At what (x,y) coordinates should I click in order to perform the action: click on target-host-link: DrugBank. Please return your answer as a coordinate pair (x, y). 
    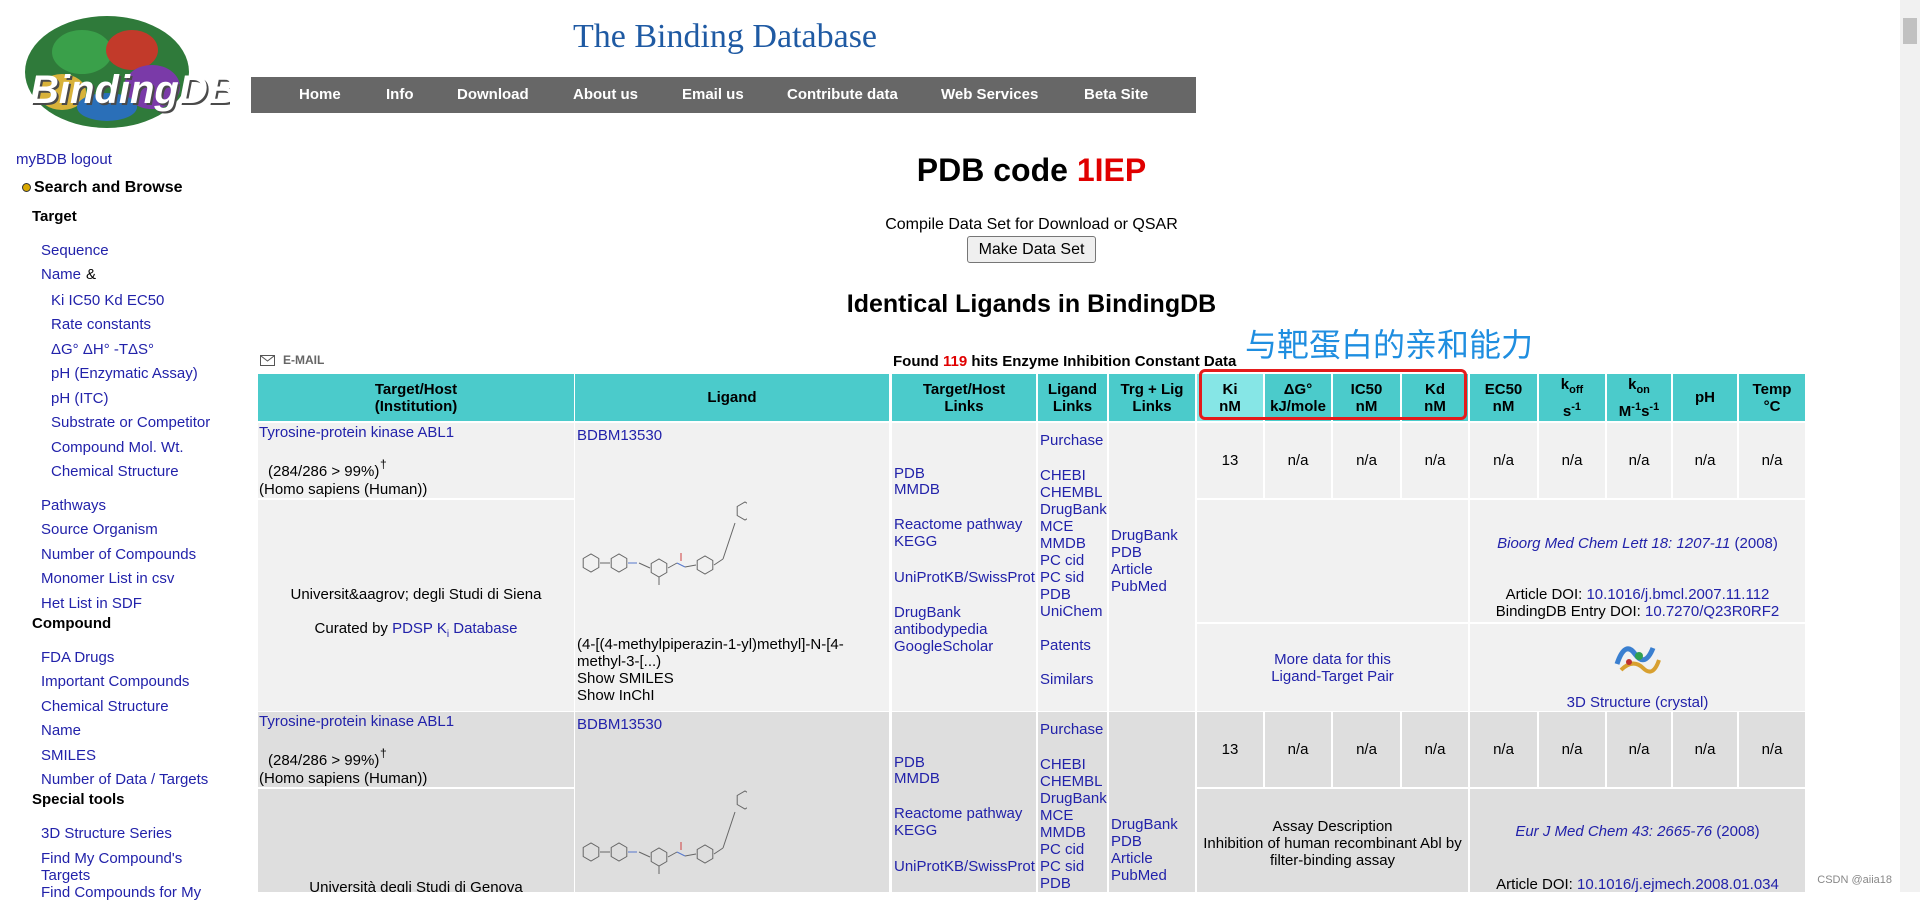
    Looking at the image, I should click on (927, 612).